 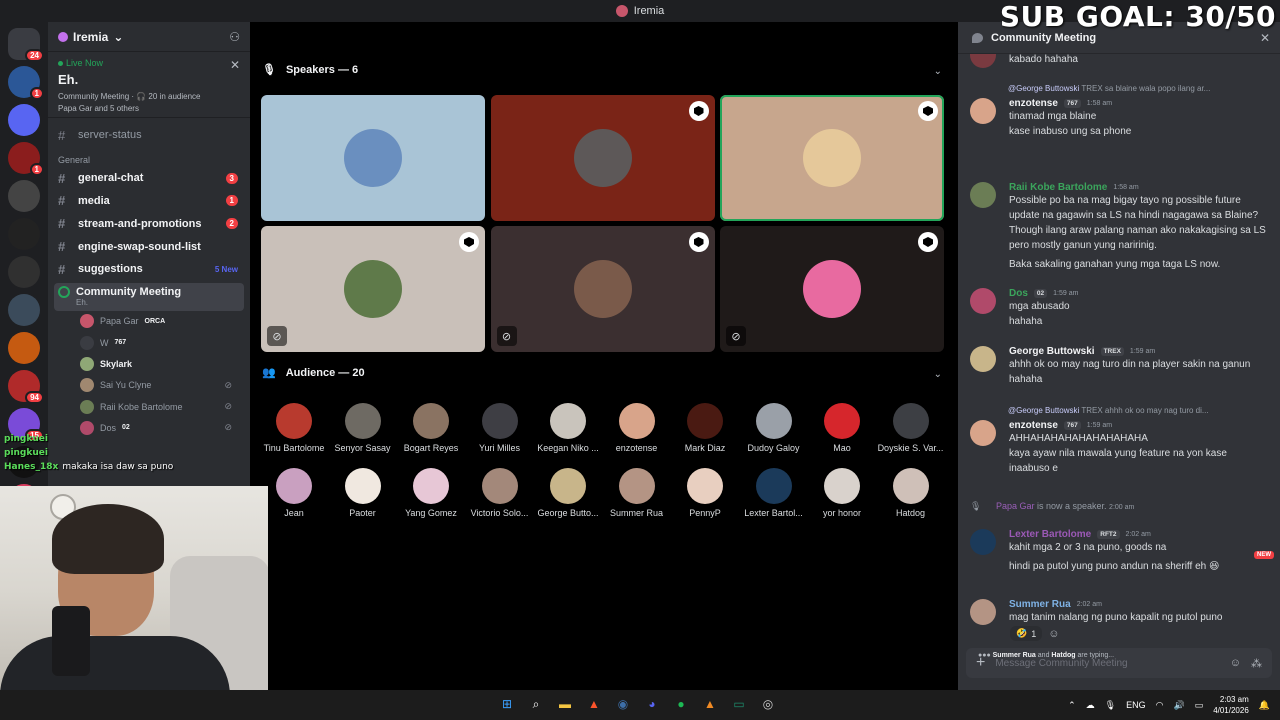 What do you see at coordinates (705, 428) in the screenshot?
I see `audience-member: Mark Diaz` at bounding box center [705, 428].